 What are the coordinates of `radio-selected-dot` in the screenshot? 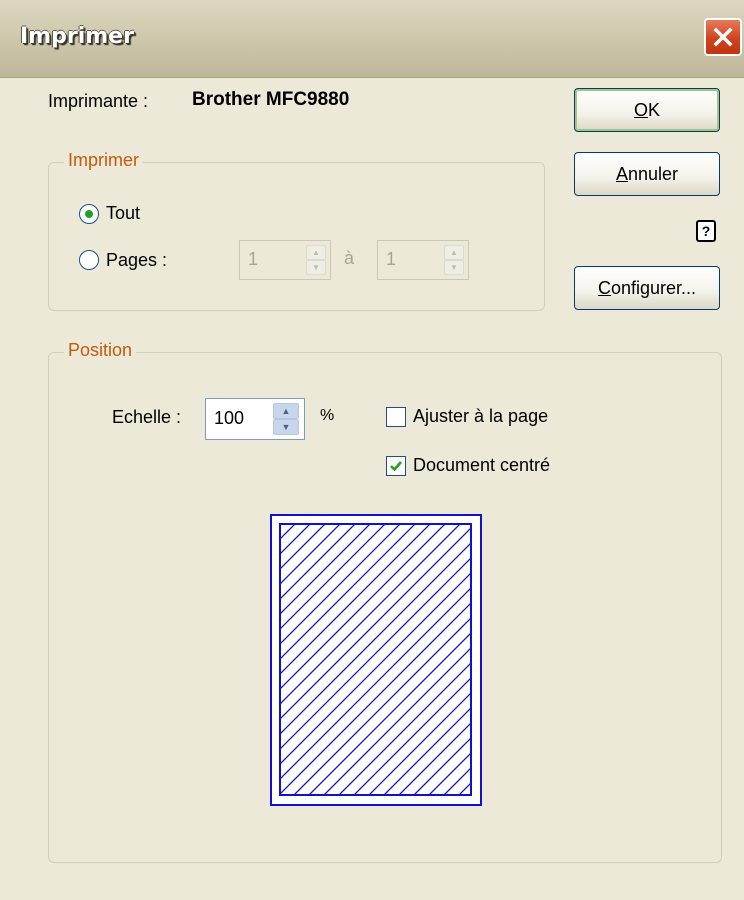 It's located at (89, 214).